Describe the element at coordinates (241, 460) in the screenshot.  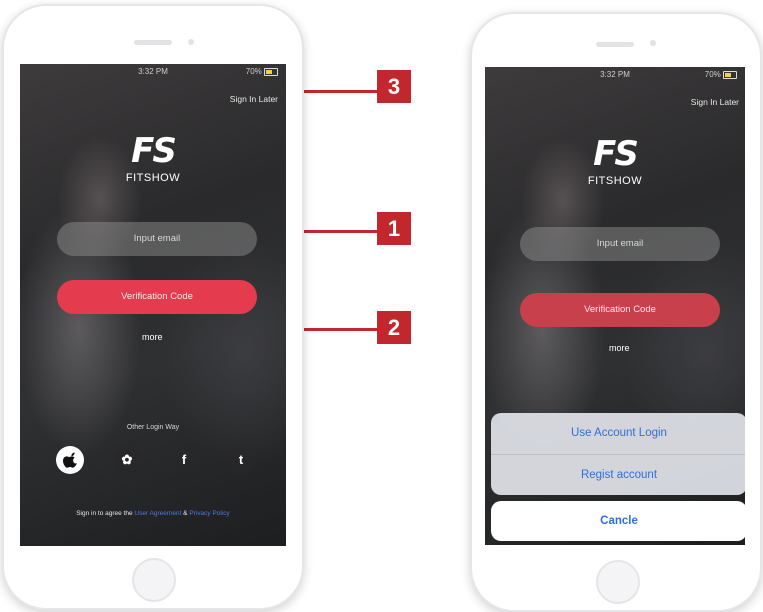
I see `twitter-icon: t` at that location.